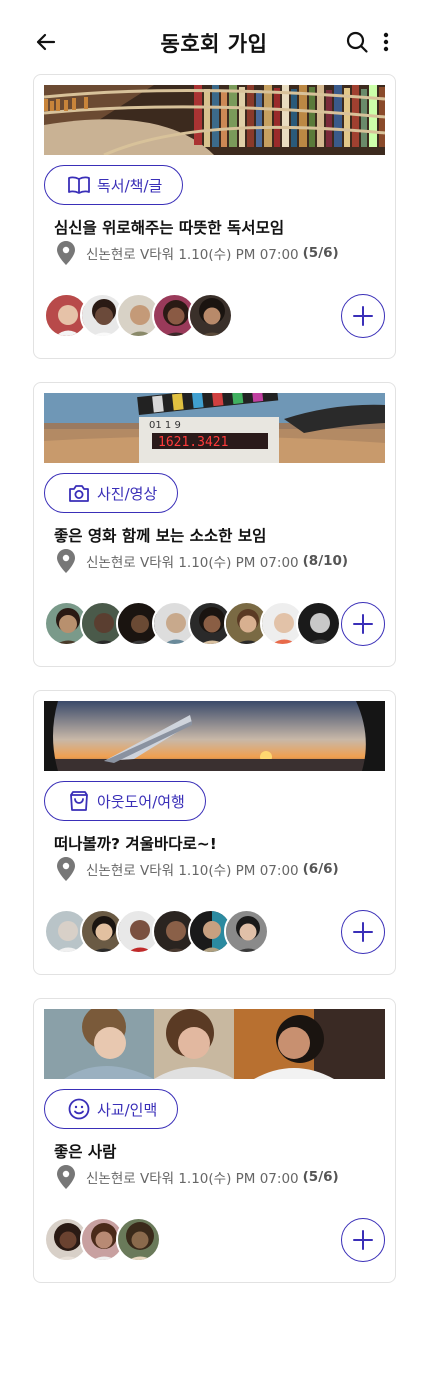 The height and width of the screenshot is (1400, 428). What do you see at coordinates (214, 42) in the screenshot?
I see `app-header: 동호회 가입` at bounding box center [214, 42].